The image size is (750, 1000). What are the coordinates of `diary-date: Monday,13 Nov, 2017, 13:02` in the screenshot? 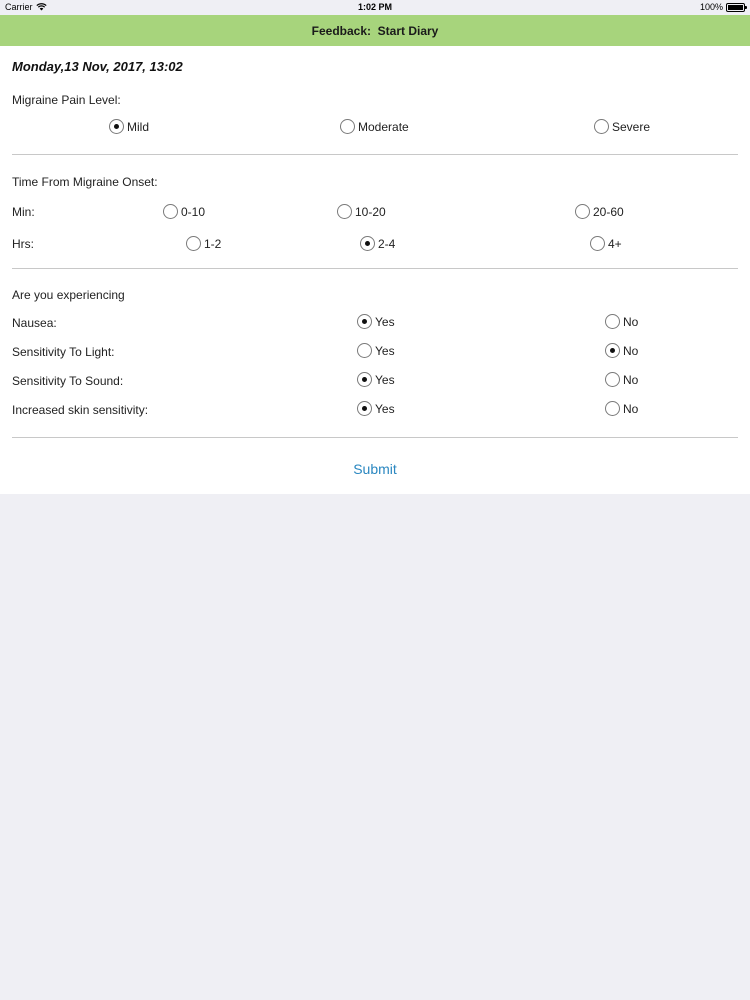 It's located at (97, 66).